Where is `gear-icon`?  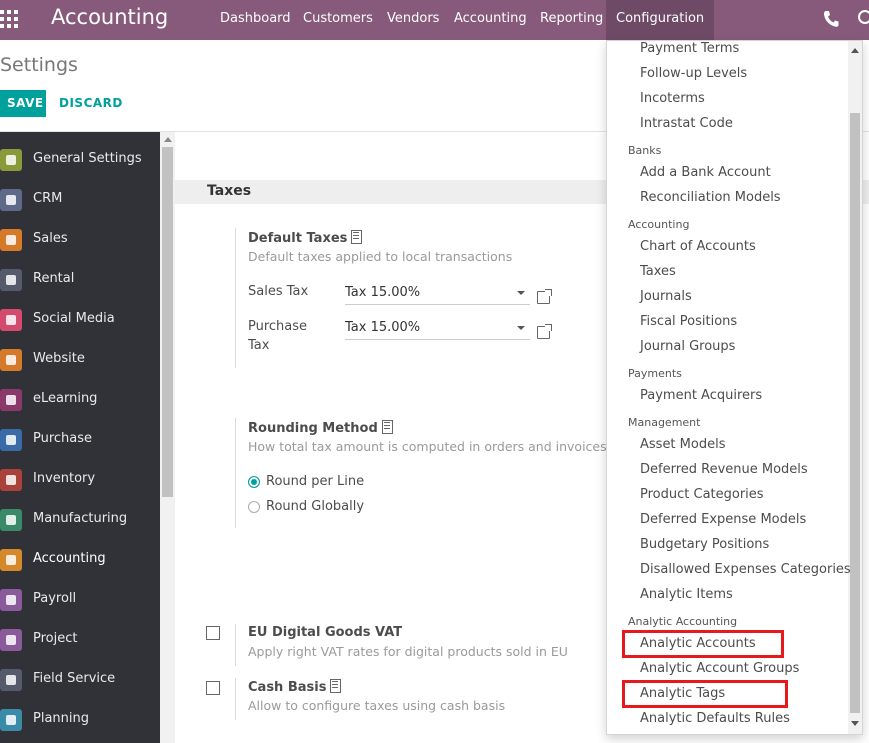
gear-icon is located at coordinates (11, 160).